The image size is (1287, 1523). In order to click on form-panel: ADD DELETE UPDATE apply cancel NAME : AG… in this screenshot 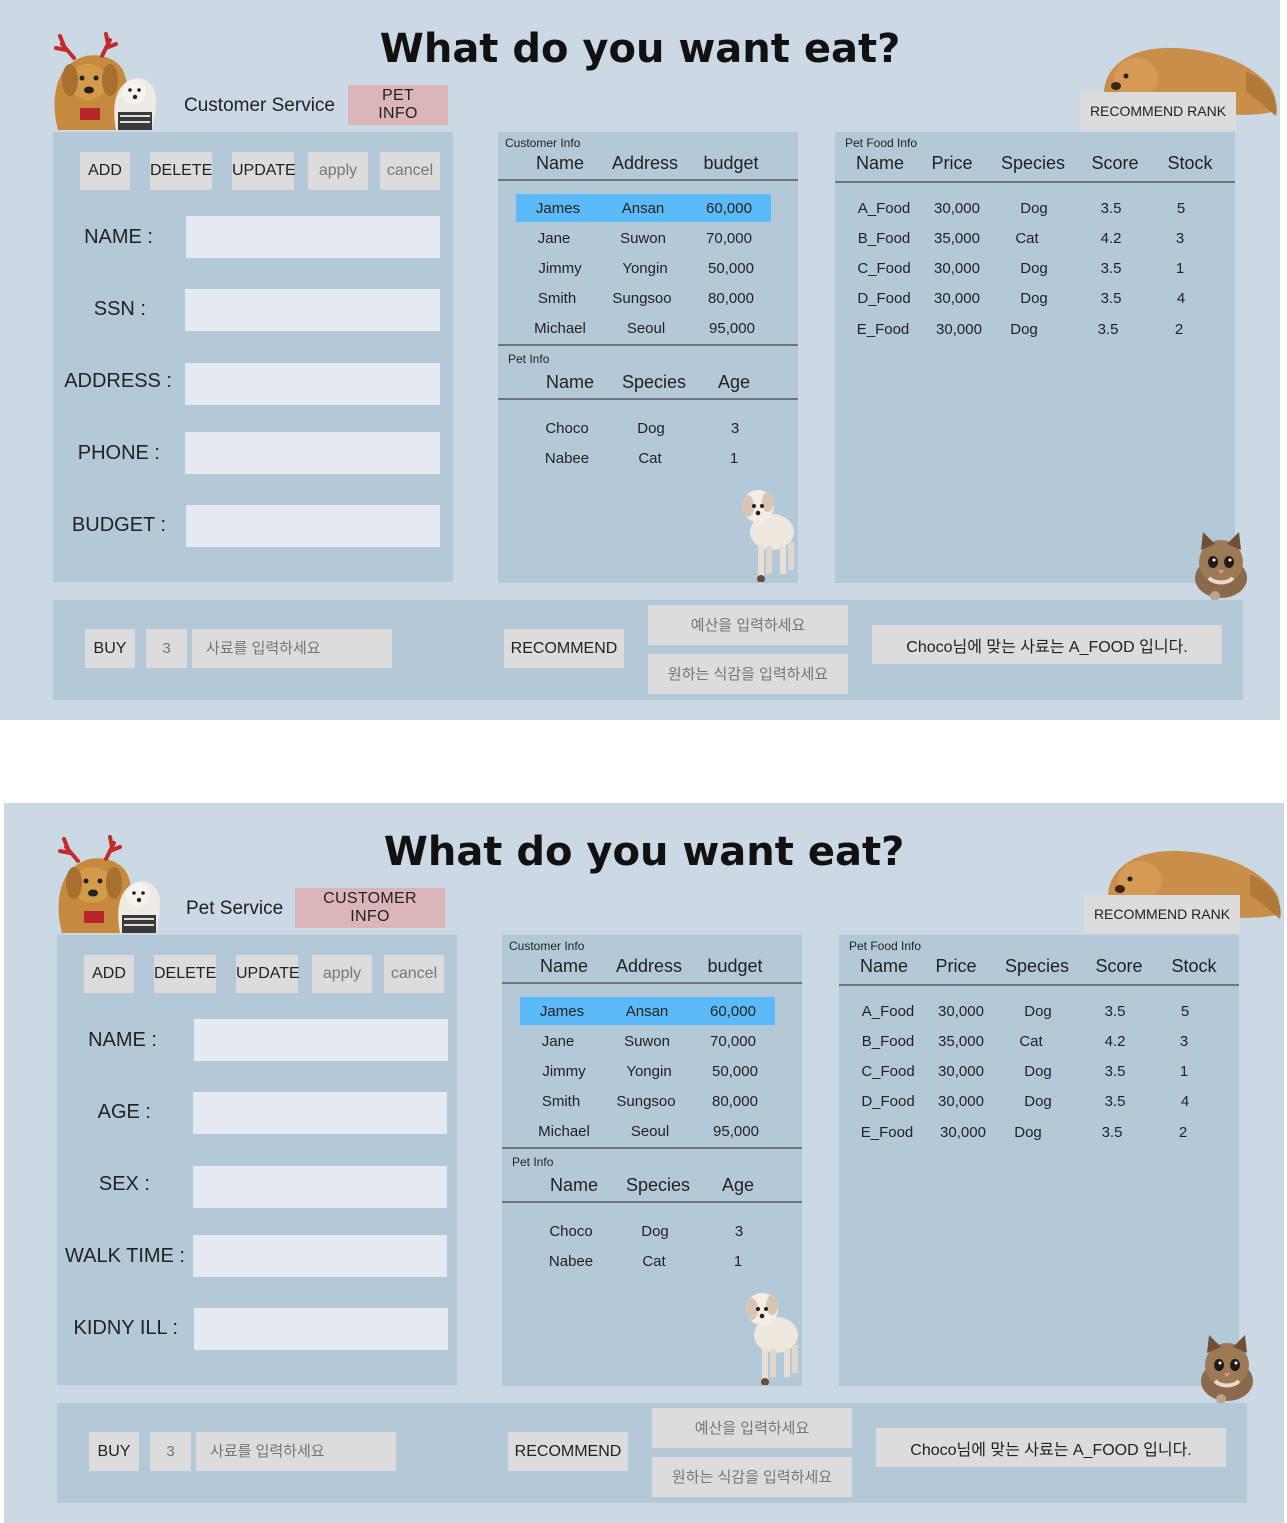, I will do `click(257, 1160)`.